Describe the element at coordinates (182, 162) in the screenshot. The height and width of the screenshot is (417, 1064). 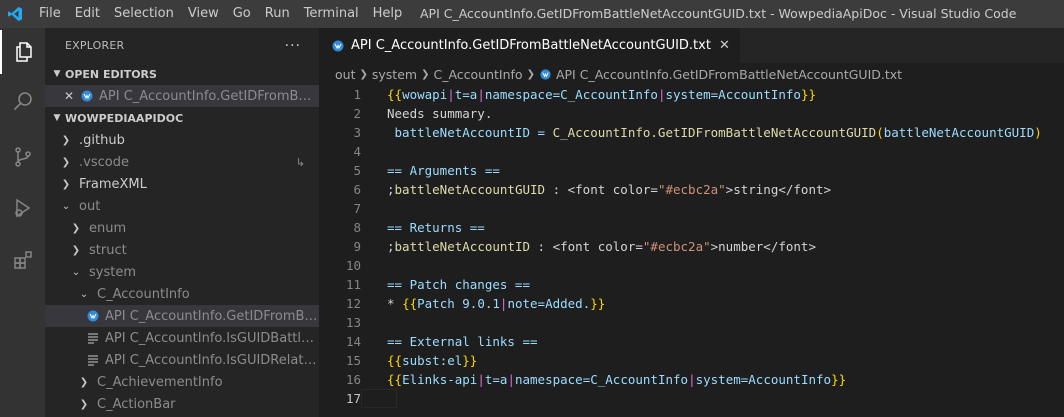
I see `tree-item-vscode: ❯ .vscode ↳` at that location.